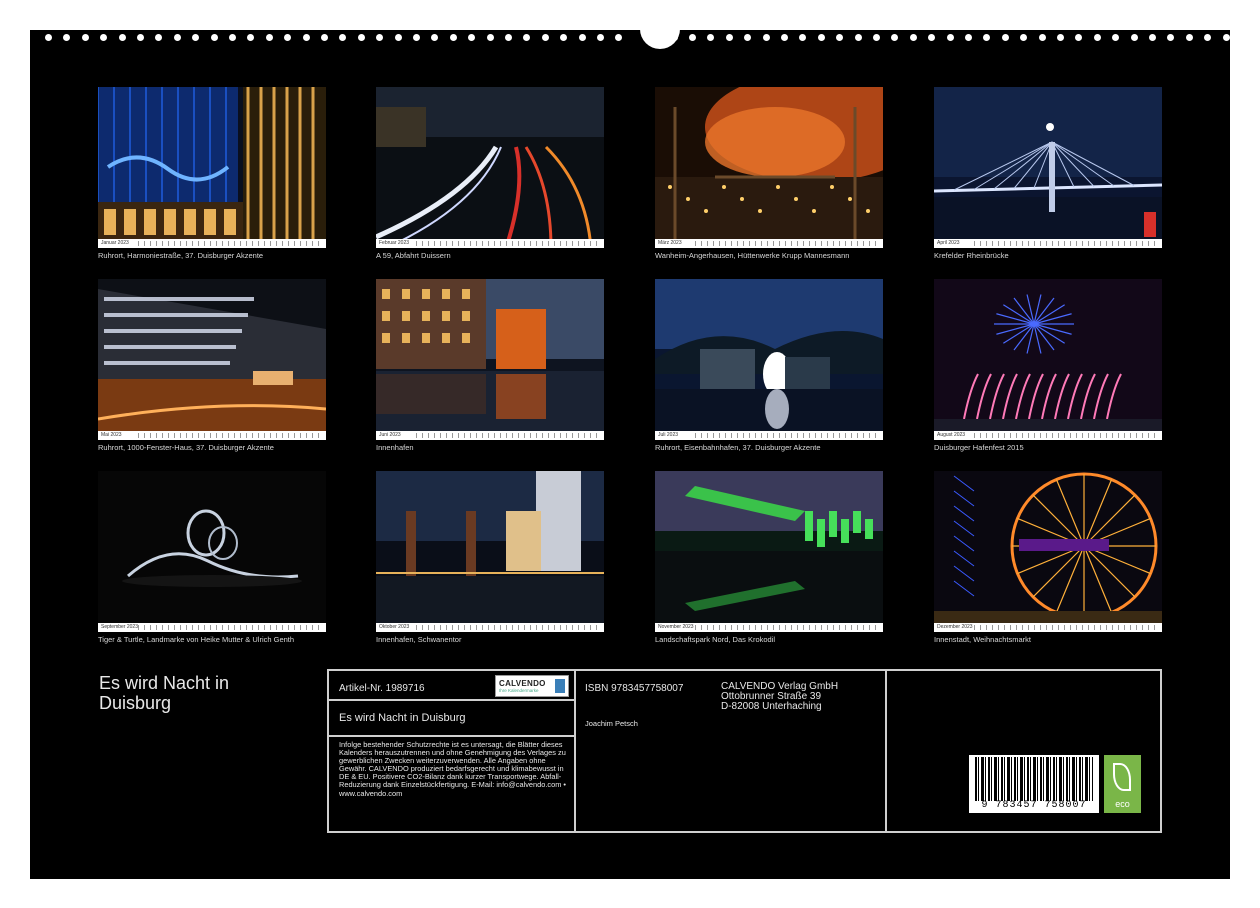 The height and width of the screenshot is (908, 1260). What do you see at coordinates (164, 683) in the screenshot?
I see `title-line-1: Es wird Nacht in` at bounding box center [164, 683].